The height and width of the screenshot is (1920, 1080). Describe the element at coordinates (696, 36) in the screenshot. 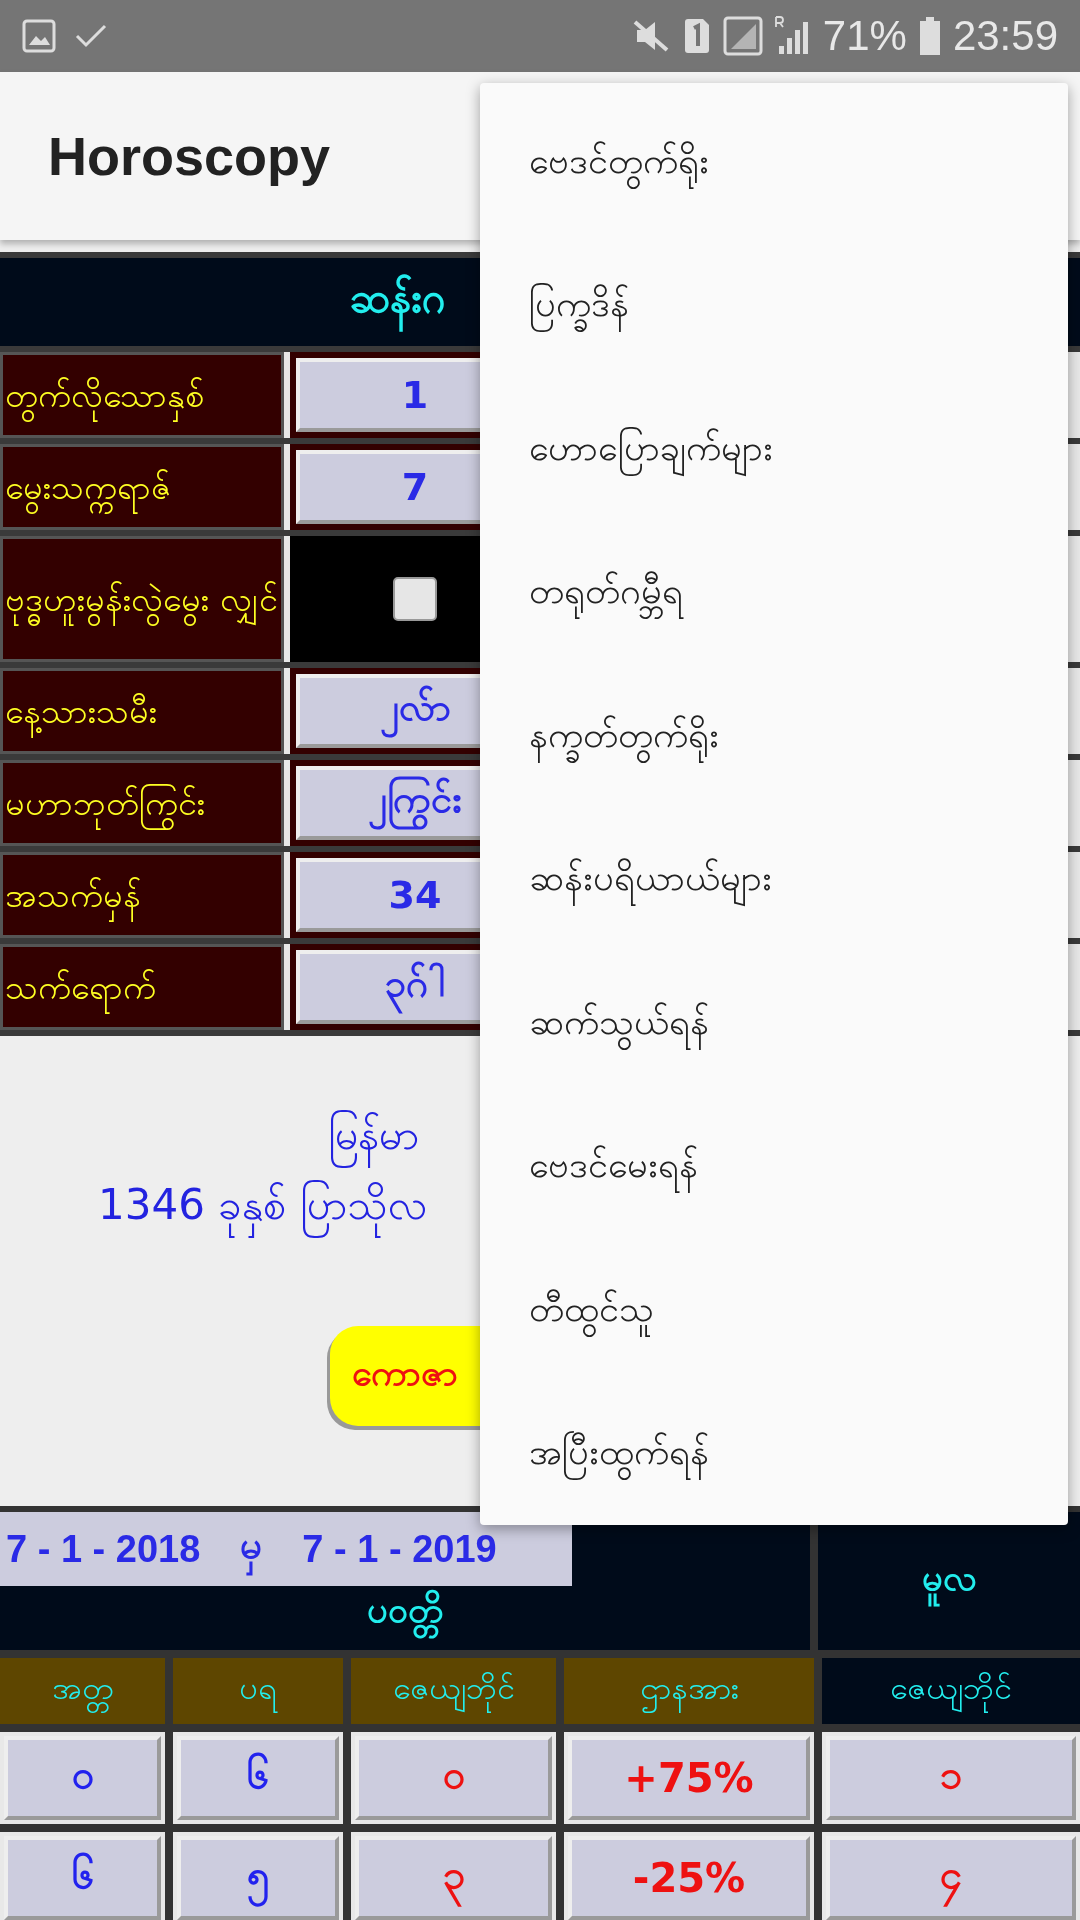

I see `sim-icon` at that location.